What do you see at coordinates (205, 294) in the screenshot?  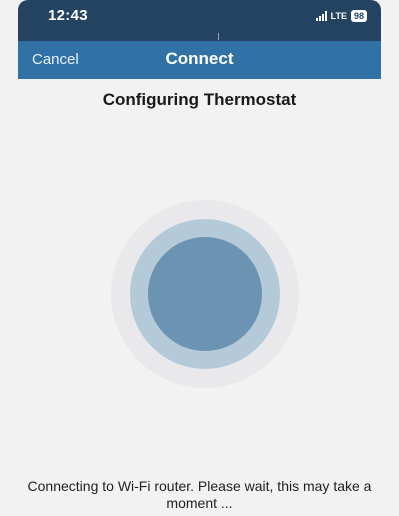 I see `pulse-ring-core` at bounding box center [205, 294].